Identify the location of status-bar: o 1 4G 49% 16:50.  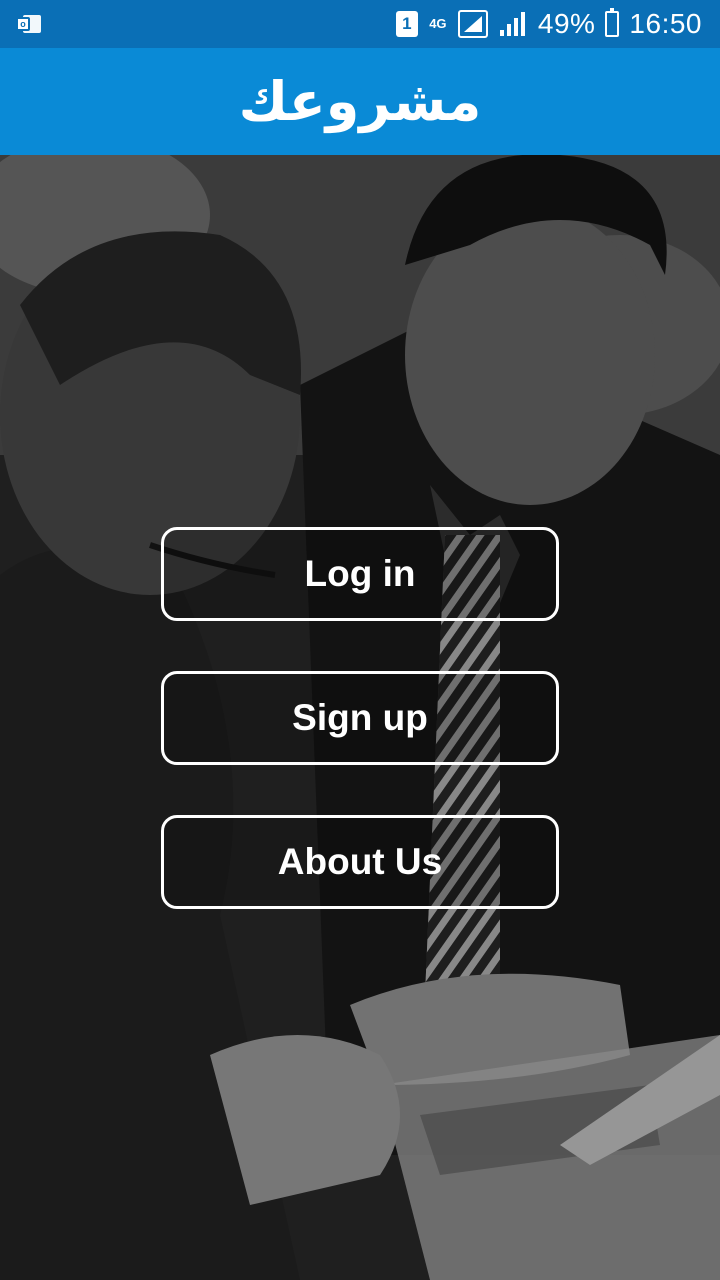
(360, 24).